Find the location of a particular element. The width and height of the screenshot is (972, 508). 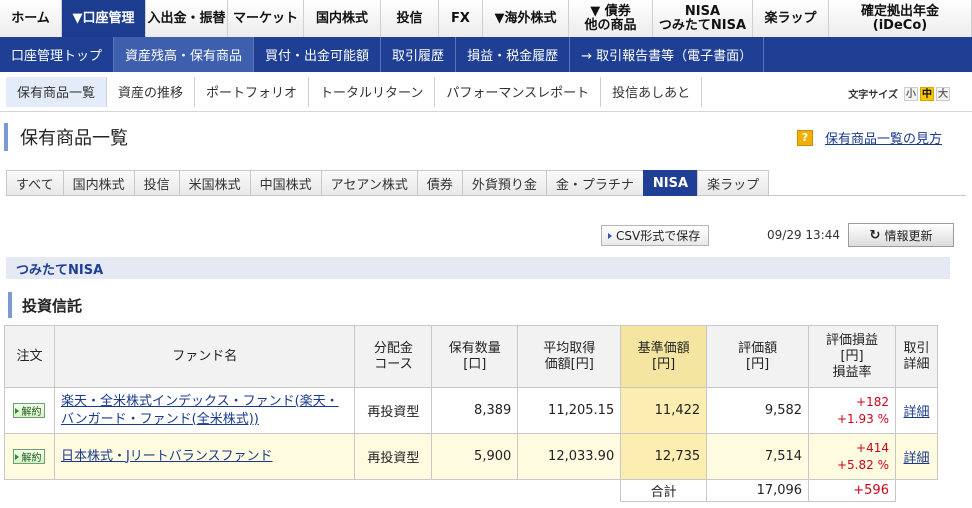

font-size-small-button: 小 is located at coordinates (911, 93).